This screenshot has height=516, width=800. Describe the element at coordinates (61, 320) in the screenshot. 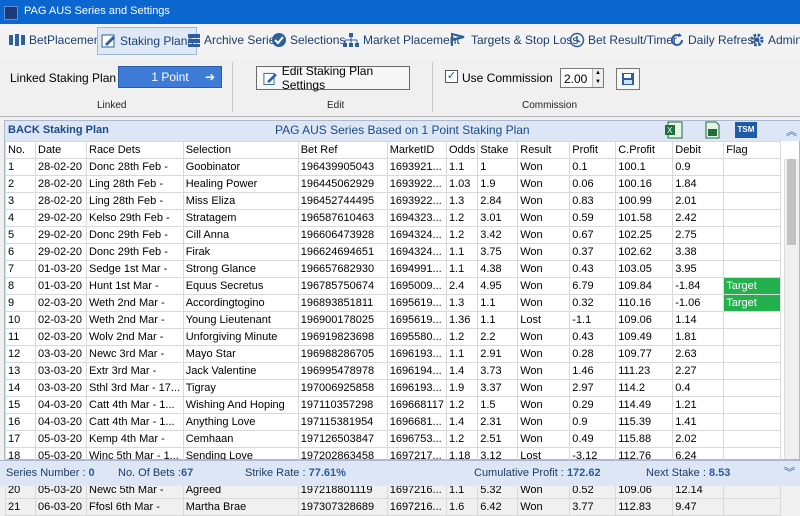

I see `table-cell: 02-03-20` at that location.